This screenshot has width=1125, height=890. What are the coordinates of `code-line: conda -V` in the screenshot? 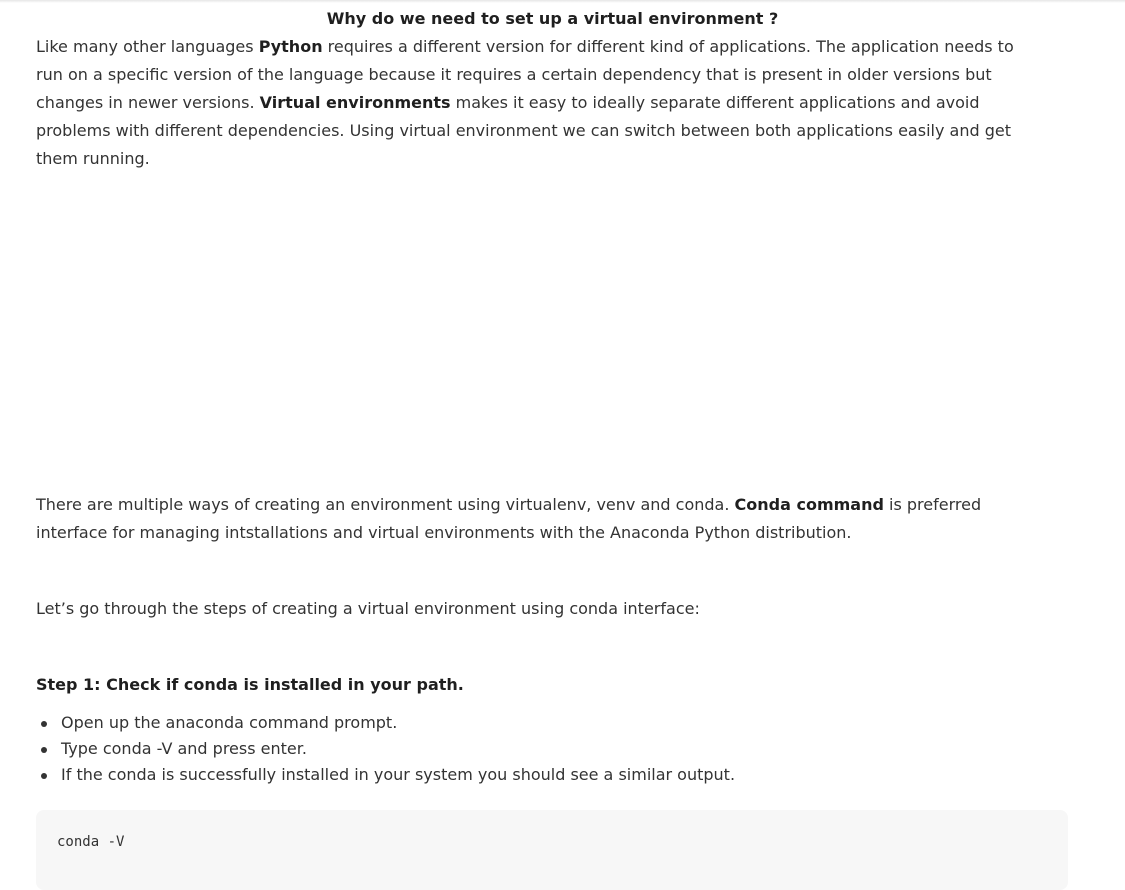 It's located at (91, 842).